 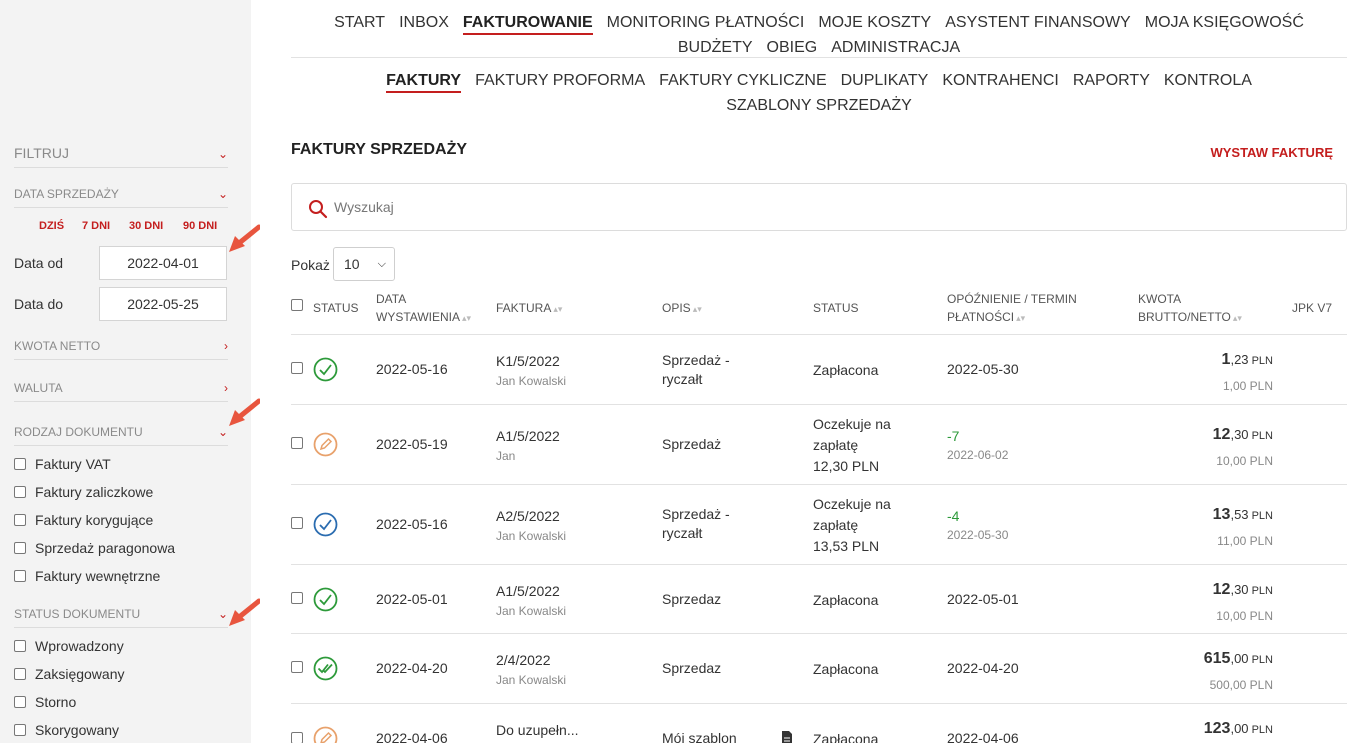 What do you see at coordinates (531, 601) in the screenshot?
I see `row-invoice: A1/5/2022 Jan Kowalski` at bounding box center [531, 601].